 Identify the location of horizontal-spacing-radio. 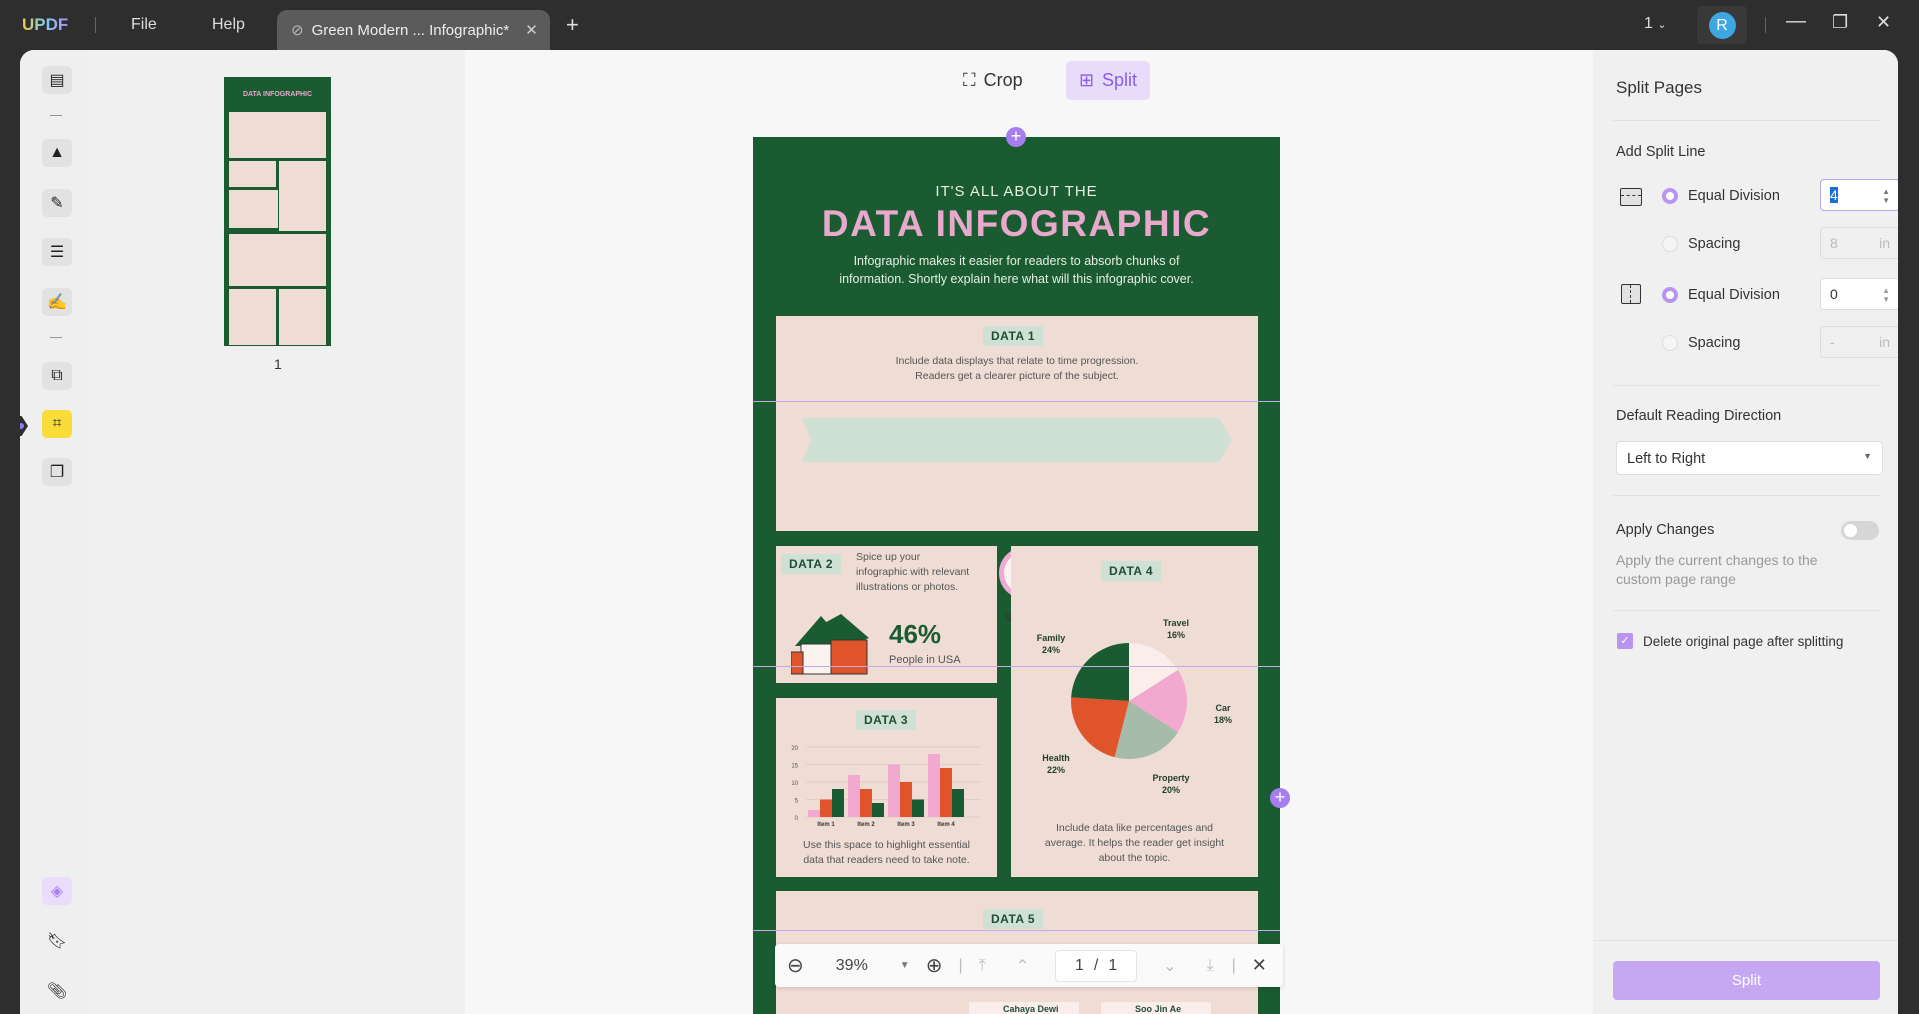
(1670, 244).